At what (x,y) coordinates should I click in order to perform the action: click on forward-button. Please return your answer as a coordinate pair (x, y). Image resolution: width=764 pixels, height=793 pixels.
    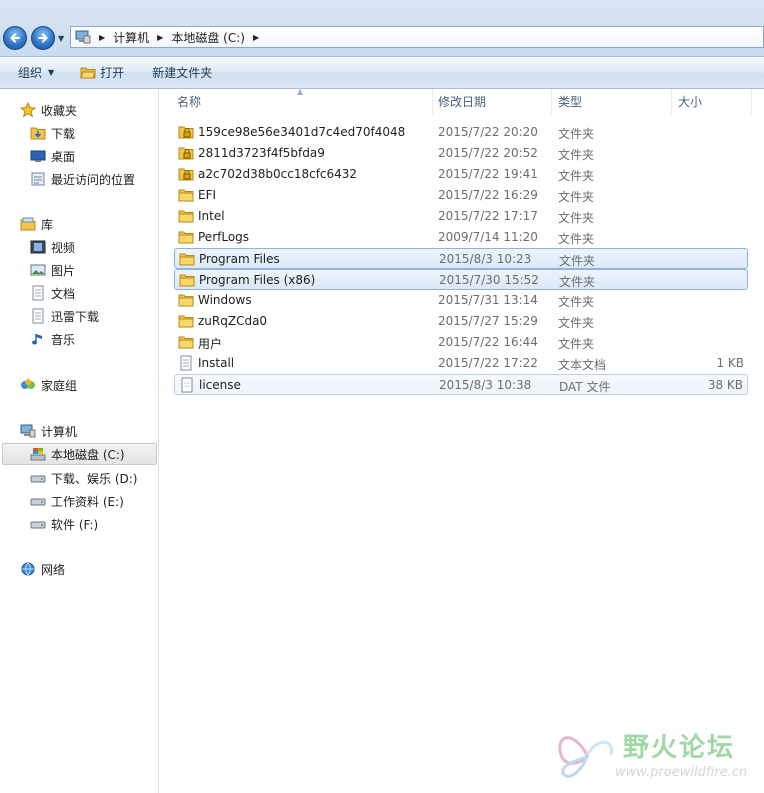
    Looking at the image, I should click on (43, 38).